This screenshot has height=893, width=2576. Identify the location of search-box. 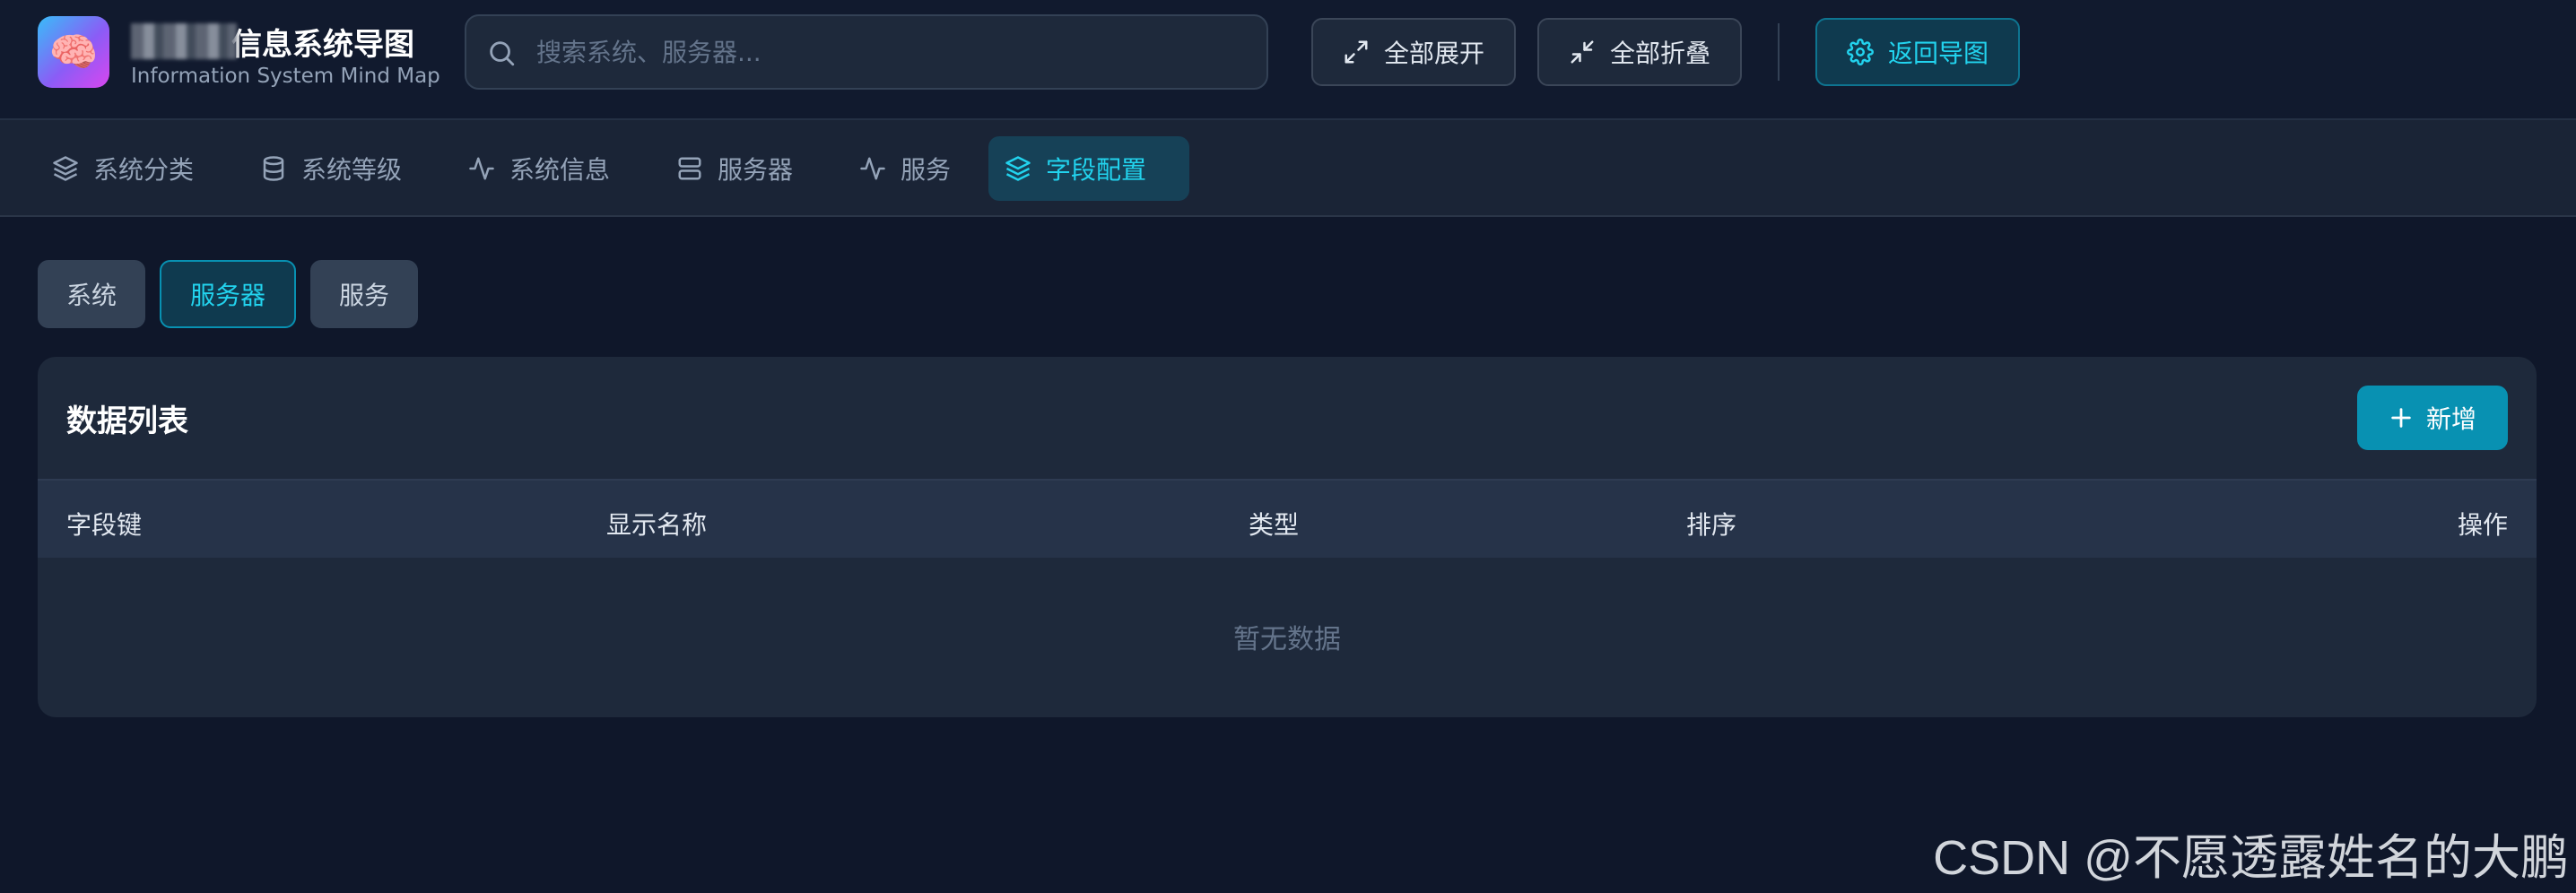
(866, 52).